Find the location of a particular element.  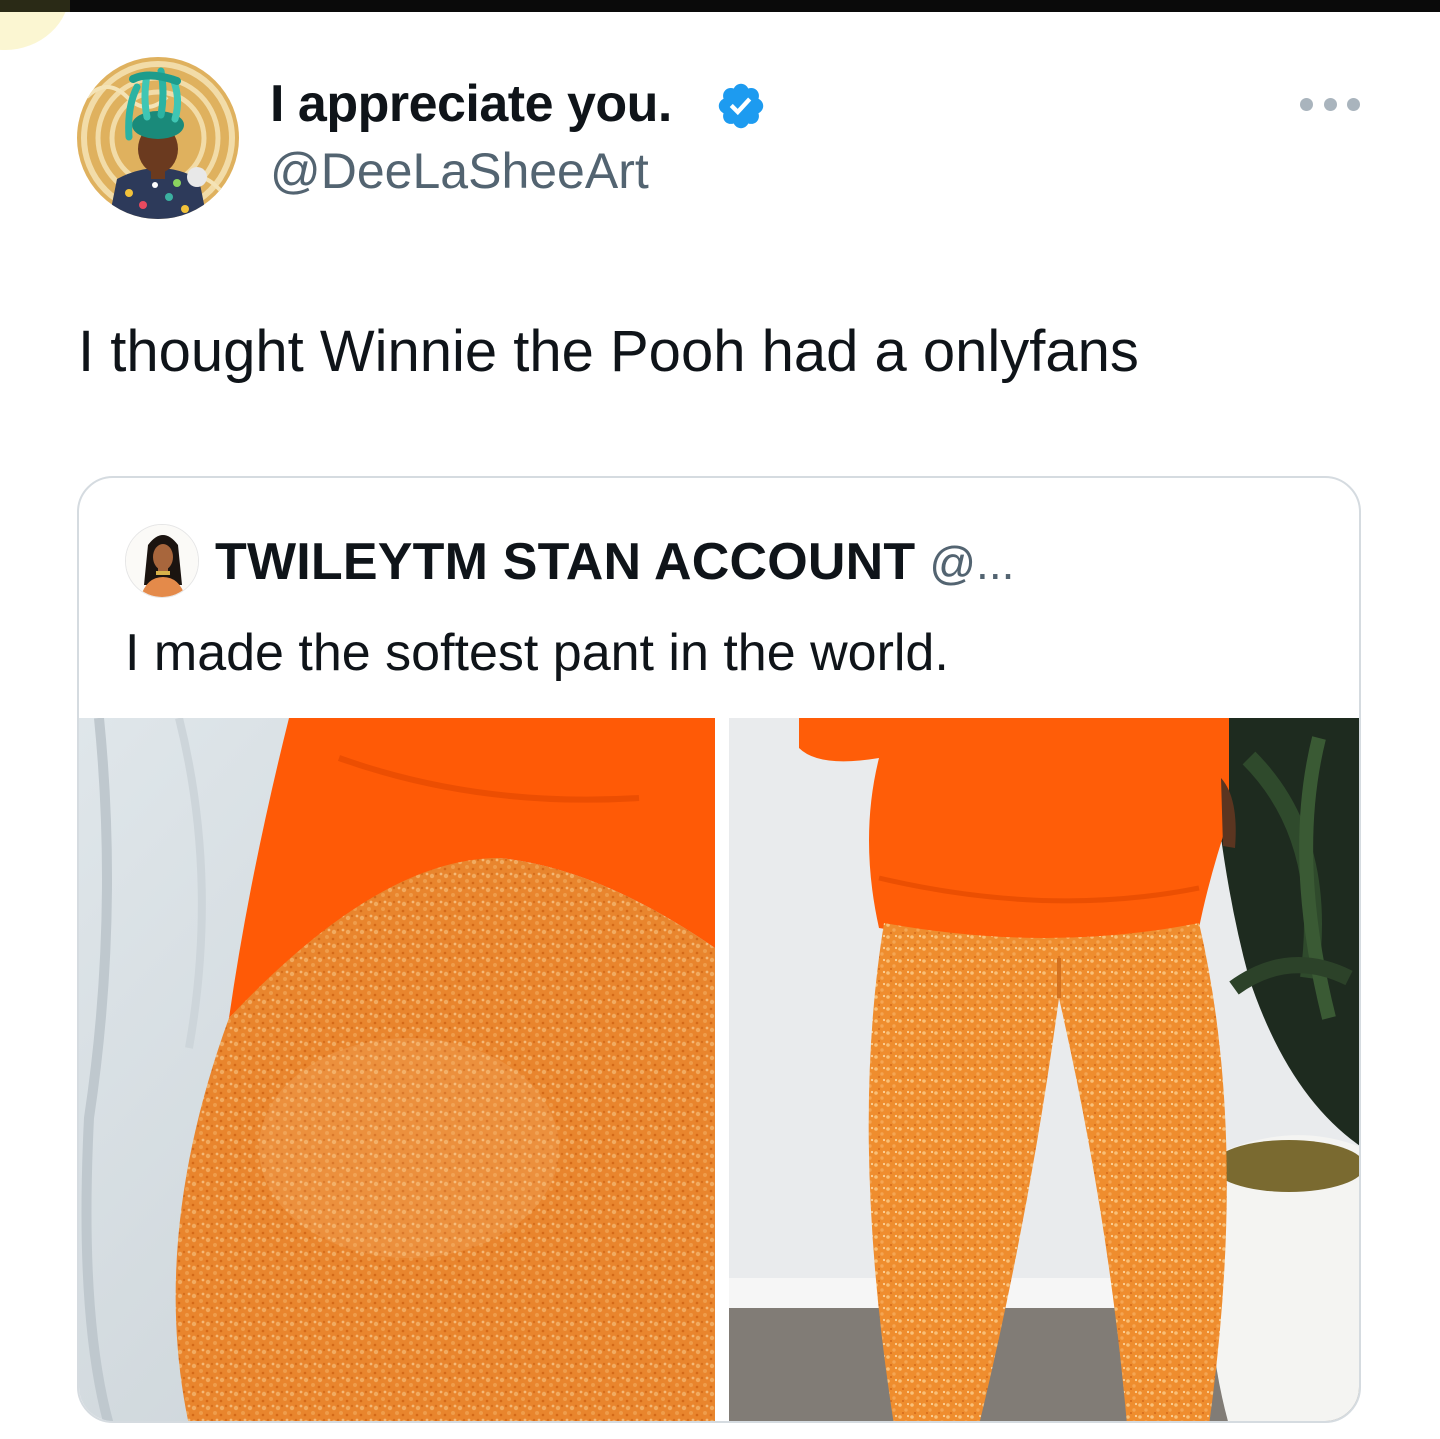

quoted-avatar-photo is located at coordinates (162, 561).